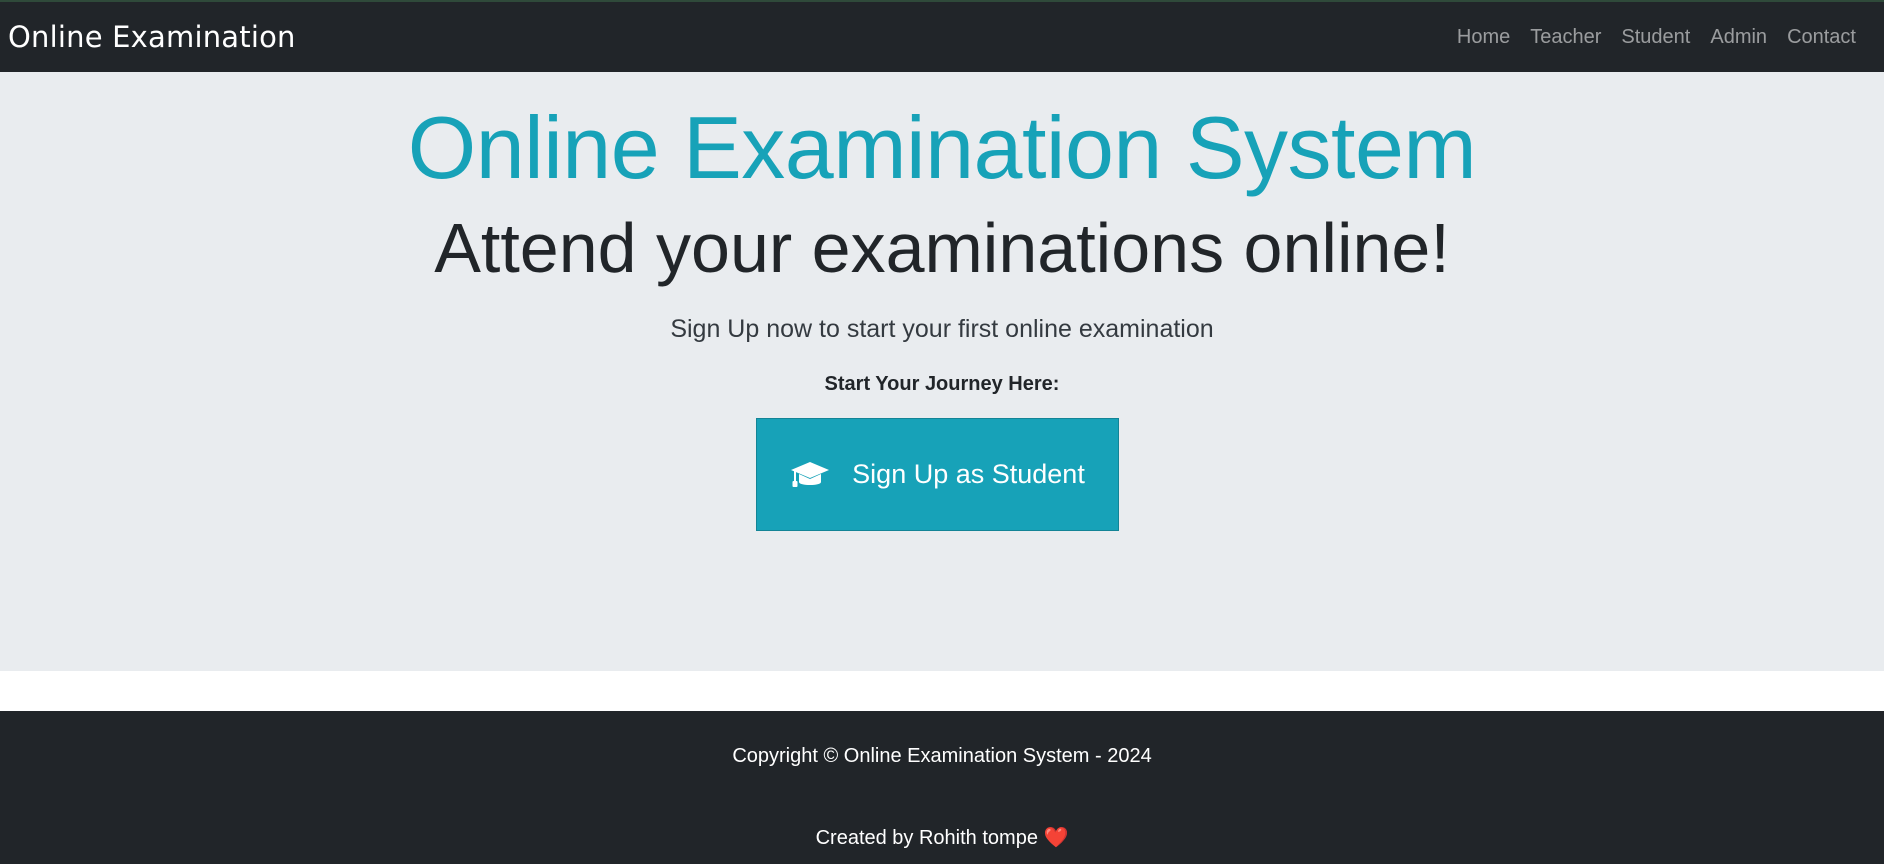 This screenshot has width=1884, height=864. I want to click on credit-line: Created by Rohith tompe ❤️, so click(942, 837).